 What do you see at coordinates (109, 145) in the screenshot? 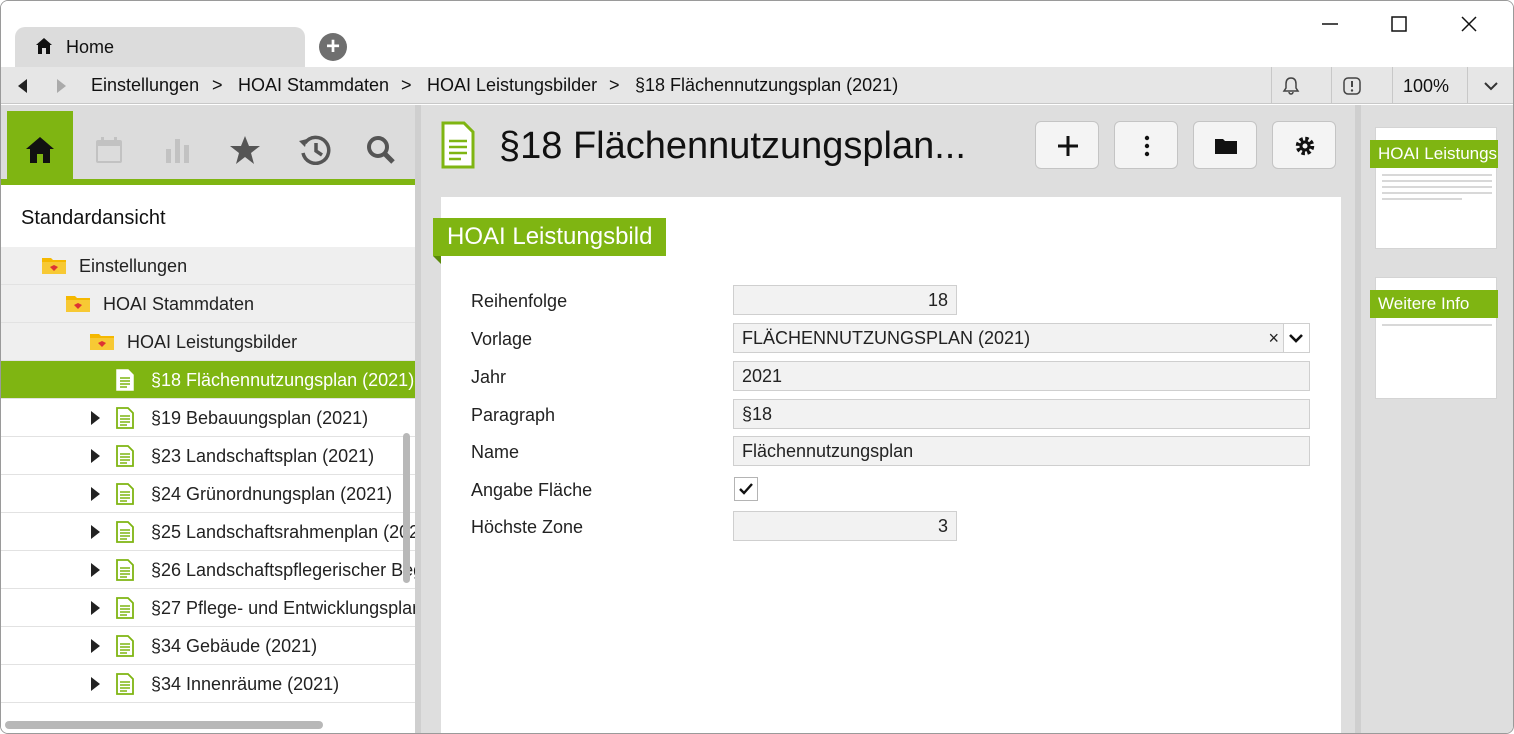
I see `tab-calendar` at bounding box center [109, 145].